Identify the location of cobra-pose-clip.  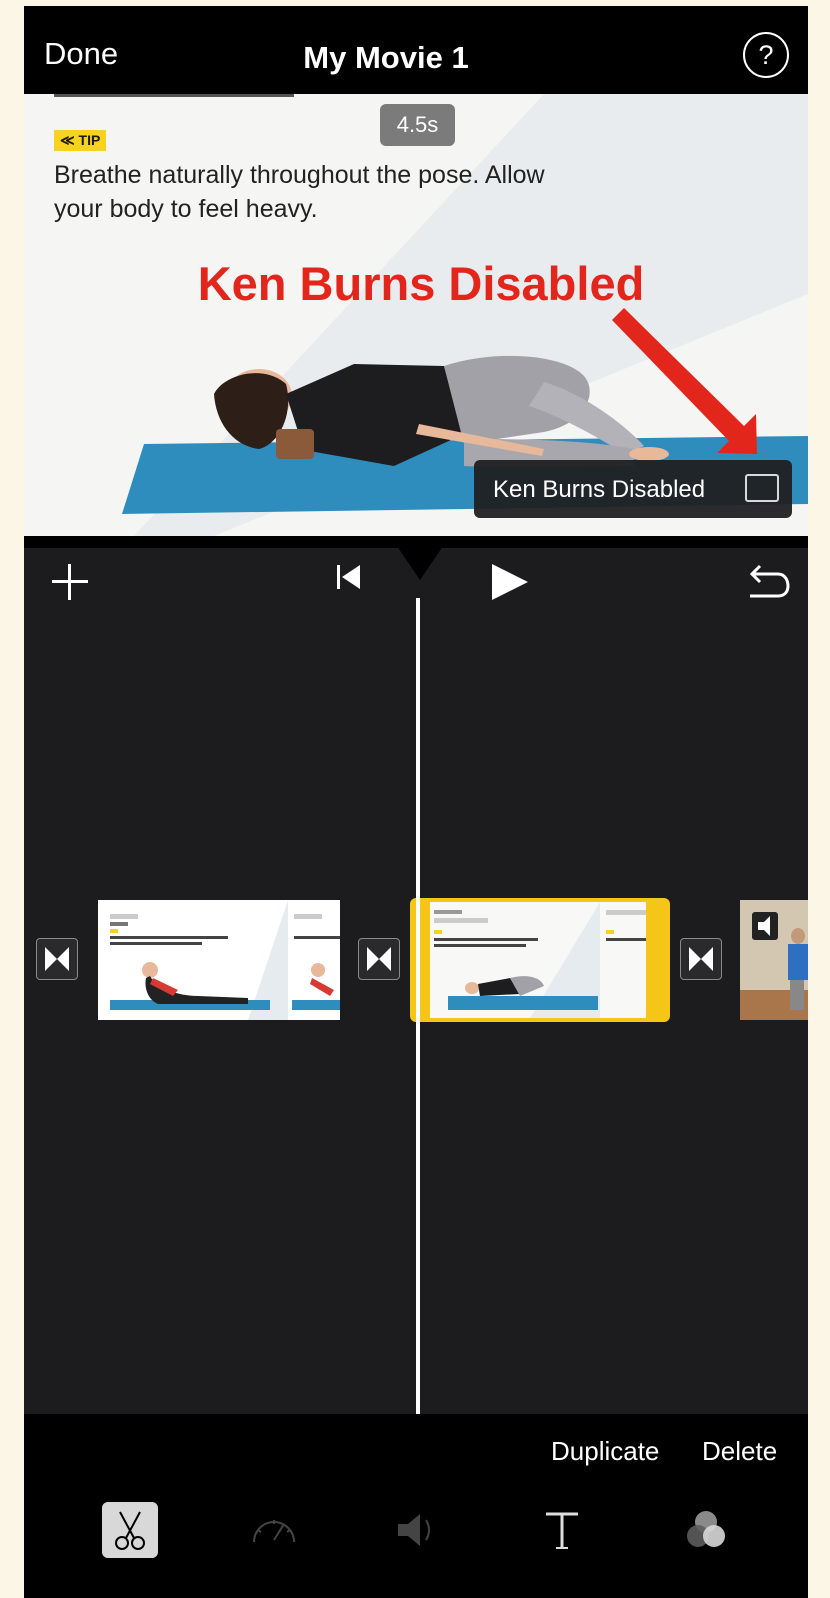
(219, 960).